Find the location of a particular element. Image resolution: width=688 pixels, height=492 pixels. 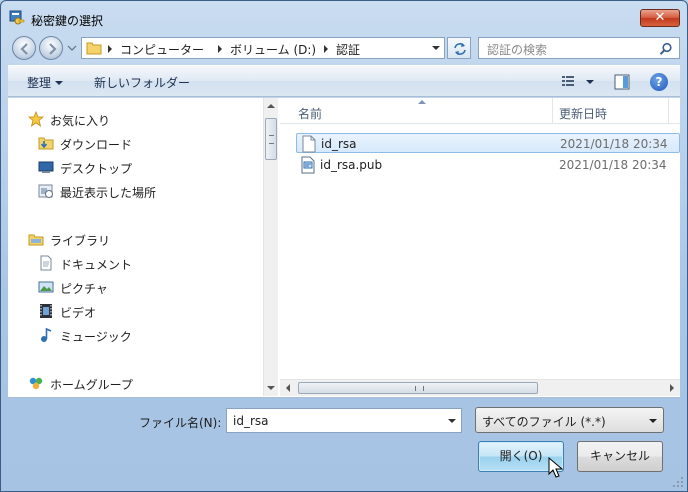

pictures-icon is located at coordinates (46, 287).